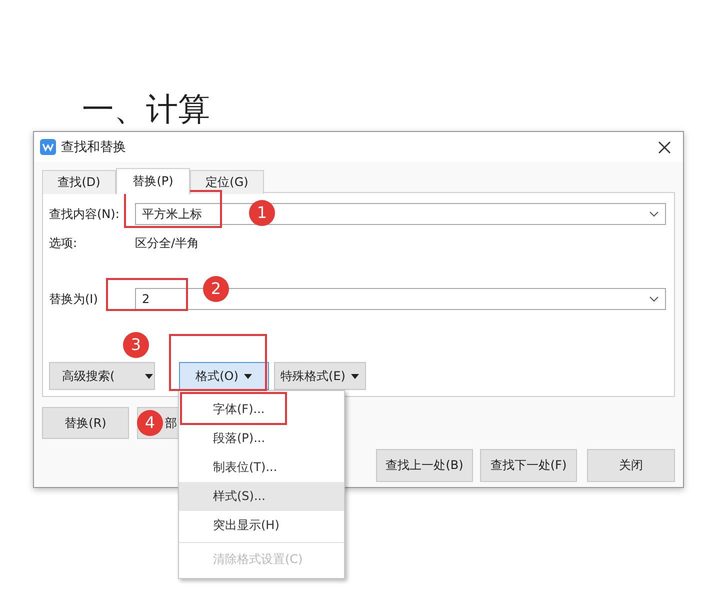 The height and width of the screenshot is (602, 714). What do you see at coordinates (84, 214) in the screenshot?
I see `field-label: 查找内容(N):` at bounding box center [84, 214].